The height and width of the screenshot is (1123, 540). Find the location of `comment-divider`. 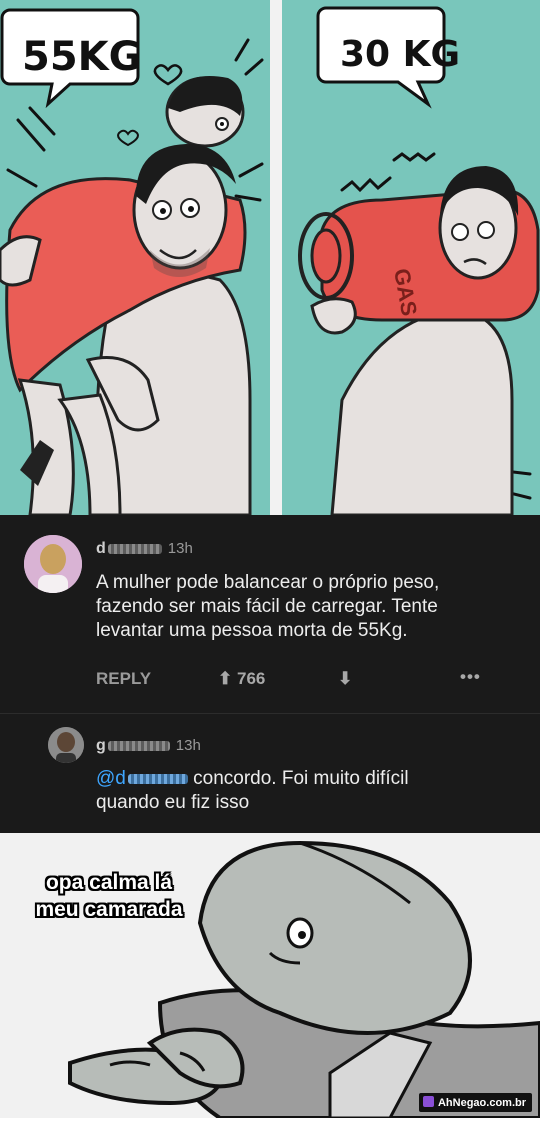

comment-divider is located at coordinates (270, 713).